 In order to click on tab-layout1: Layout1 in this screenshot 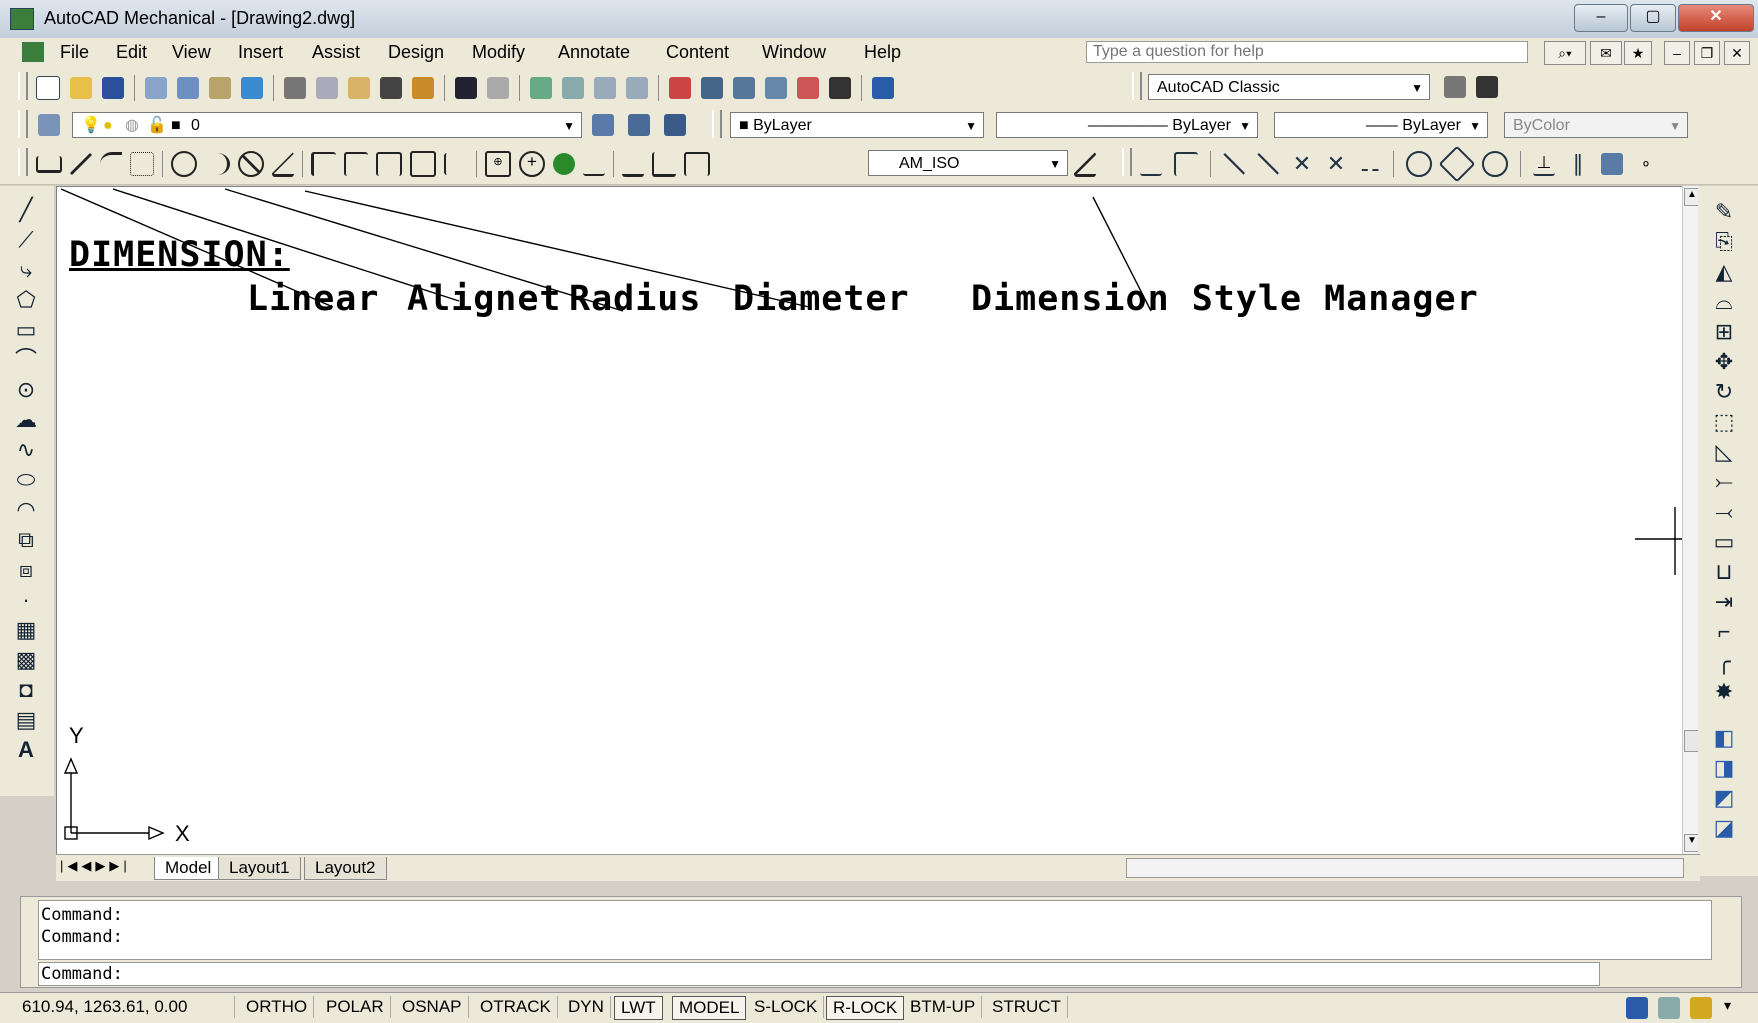, I will do `click(259, 868)`.